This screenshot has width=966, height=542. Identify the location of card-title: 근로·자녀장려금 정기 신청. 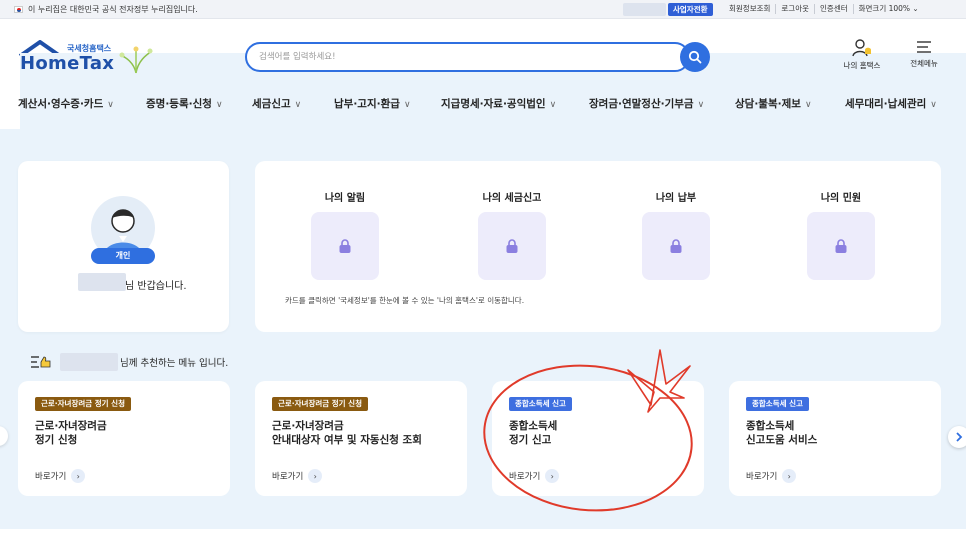
(71, 433).